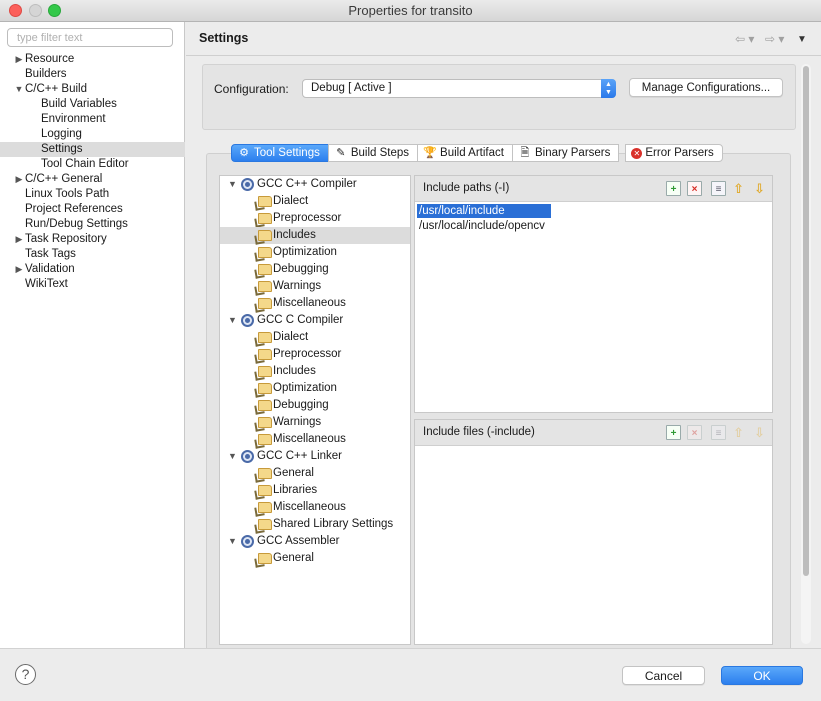 The width and height of the screenshot is (821, 701). What do you see at coordinates (298, 541) in the screenshot?
I see `tree-item-label: GCC Assembler` at bounding box center [298, 541].